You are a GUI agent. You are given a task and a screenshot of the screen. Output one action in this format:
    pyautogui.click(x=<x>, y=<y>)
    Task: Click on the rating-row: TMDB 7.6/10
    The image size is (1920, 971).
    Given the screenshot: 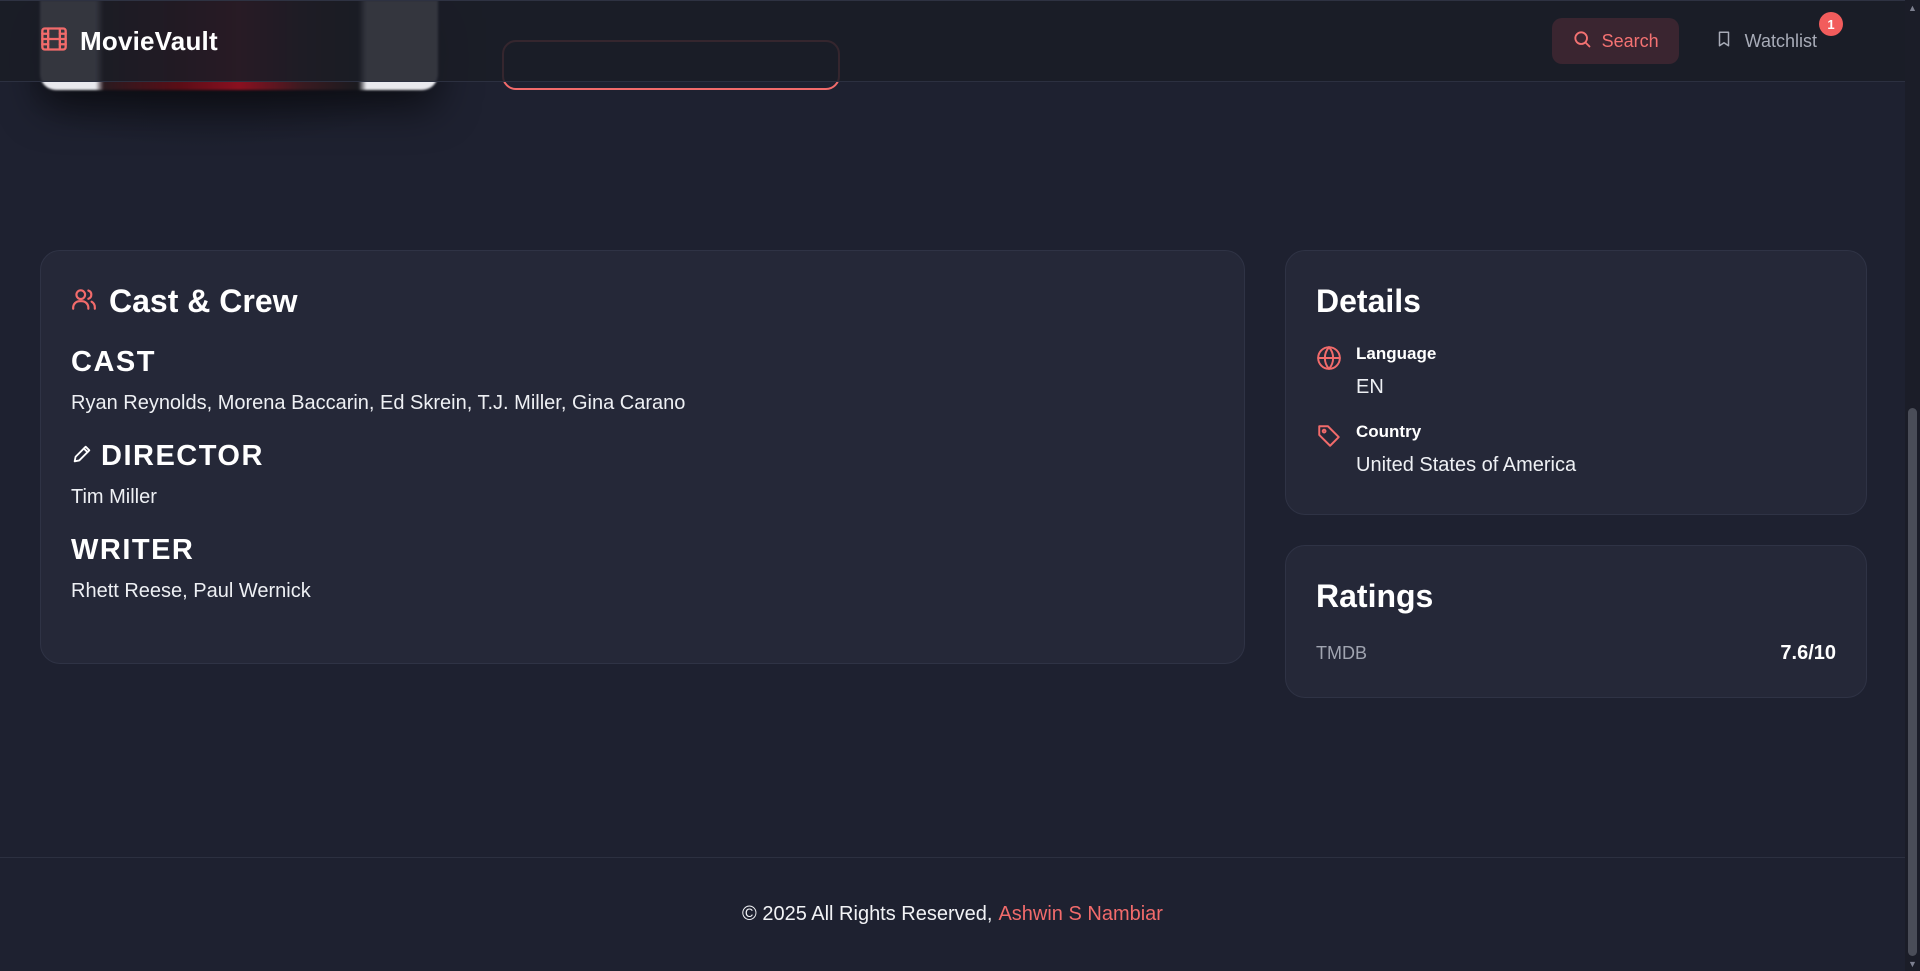 What is the action you would take?
    pyautogui.click(x=1576, y=653)
    